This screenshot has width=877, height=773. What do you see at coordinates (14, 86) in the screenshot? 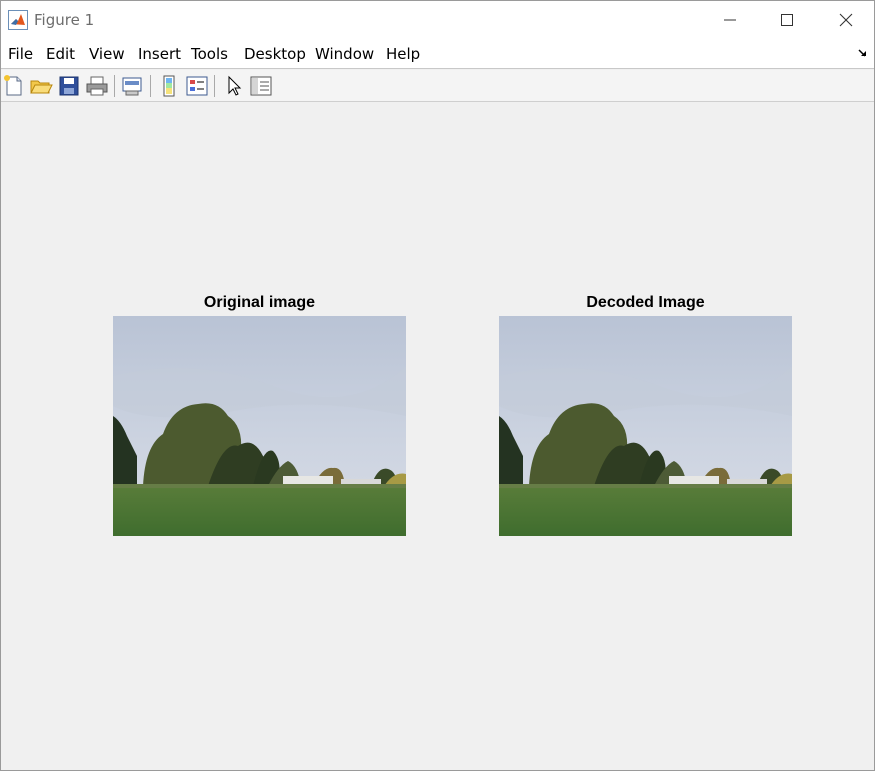
I see `new-figure-icon` at bounding box center [14, 86].